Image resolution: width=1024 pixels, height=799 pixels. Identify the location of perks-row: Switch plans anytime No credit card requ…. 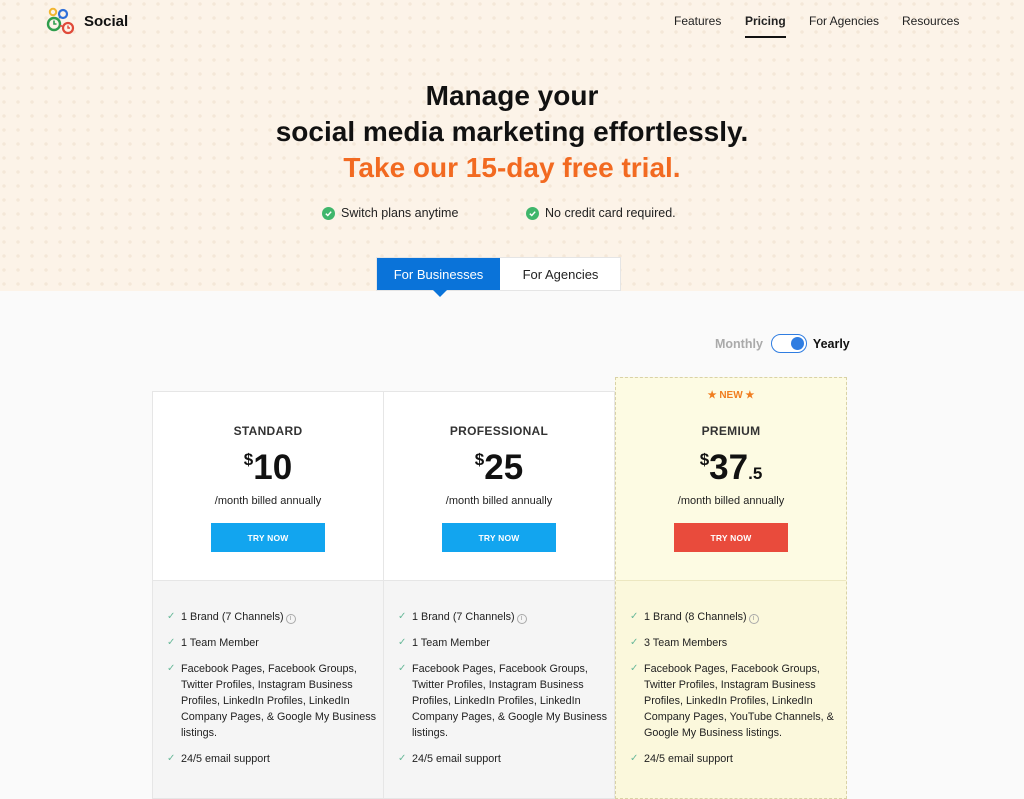
(512, 216).